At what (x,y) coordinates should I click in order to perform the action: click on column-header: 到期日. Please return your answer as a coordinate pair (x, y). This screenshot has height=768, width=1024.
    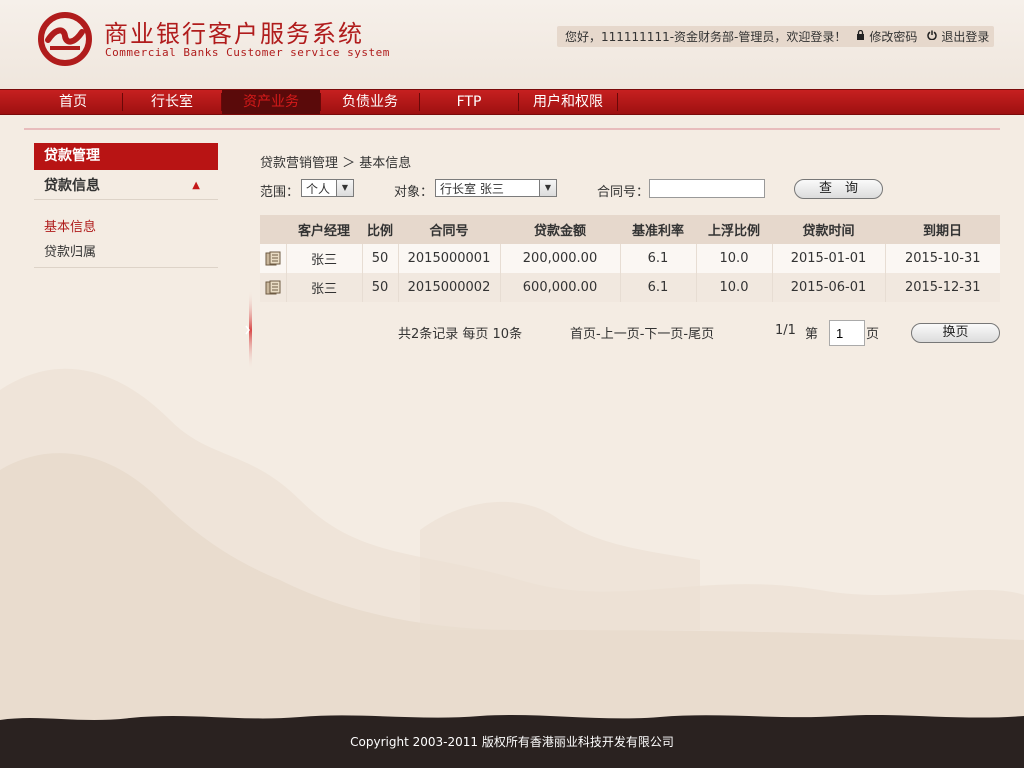
    Looking at the image, I should click on (942, 229).